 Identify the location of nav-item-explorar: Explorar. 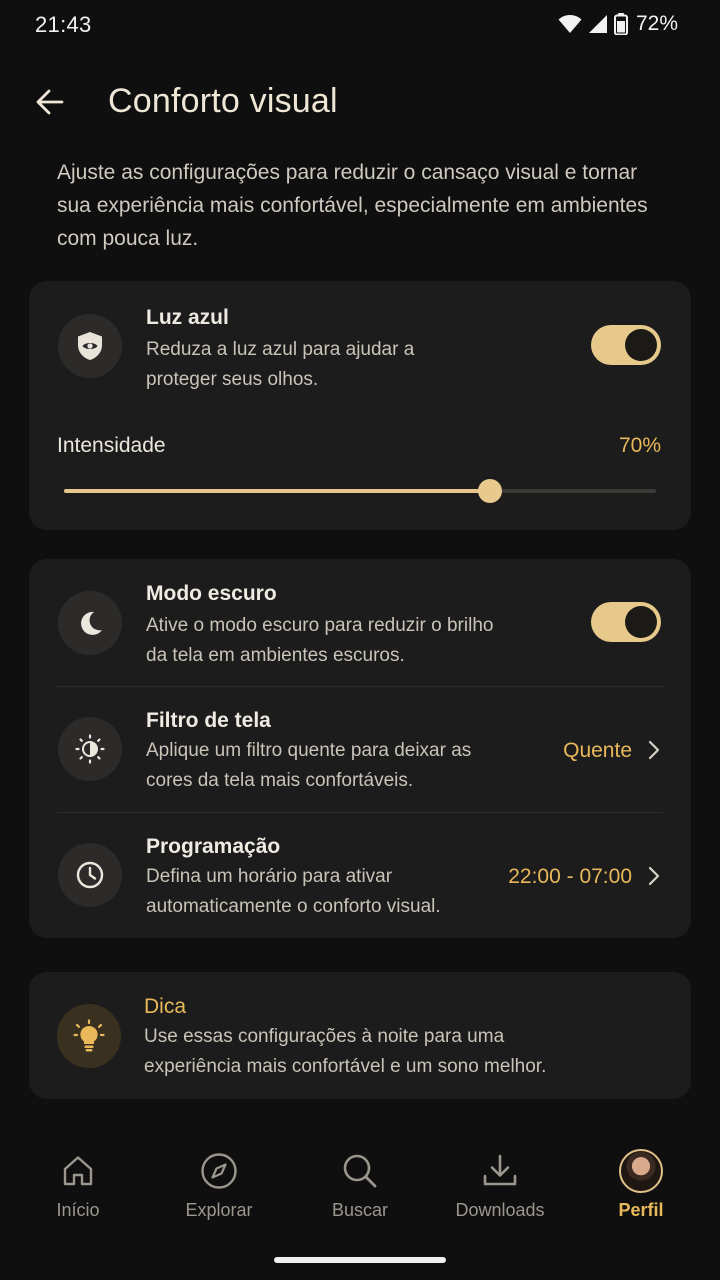
(219, 1188).